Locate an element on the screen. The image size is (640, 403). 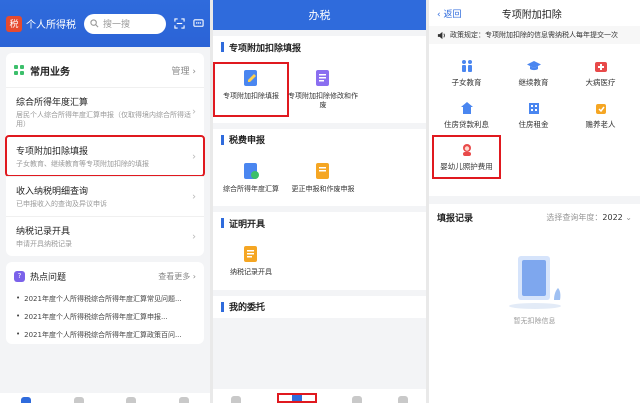
deduction-categories: 子女教育 继续教育 大病医疗 住房贷款利息 住房租金 赡养老人 婴幼儿照护费用 is located at coordinates (534, 111).